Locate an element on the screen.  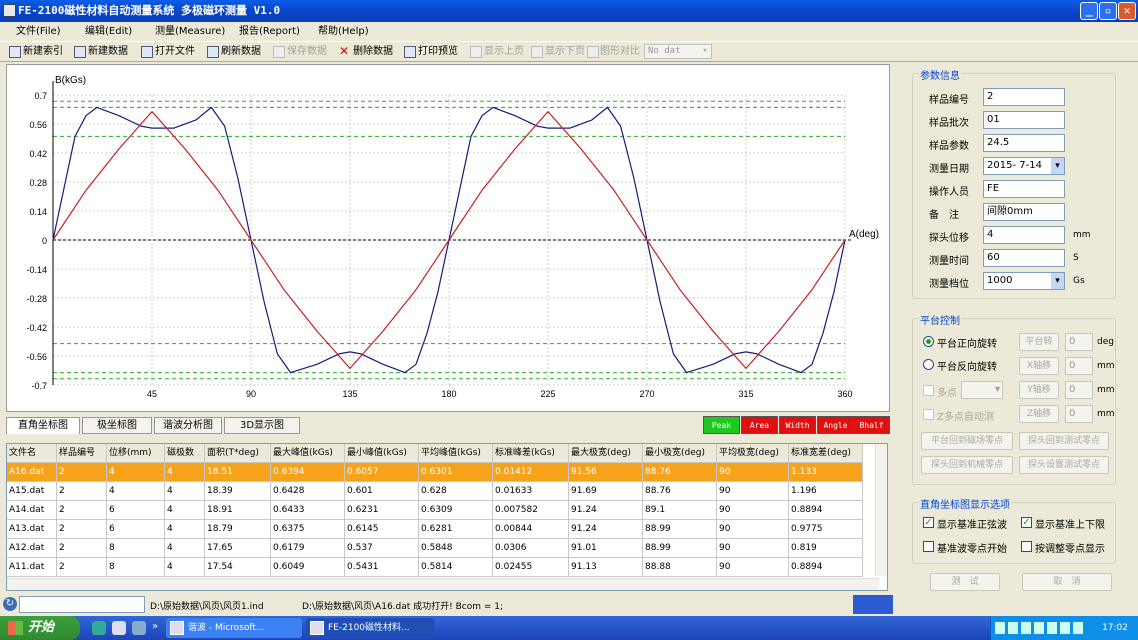
status-input is located at coordinates (82, 604).